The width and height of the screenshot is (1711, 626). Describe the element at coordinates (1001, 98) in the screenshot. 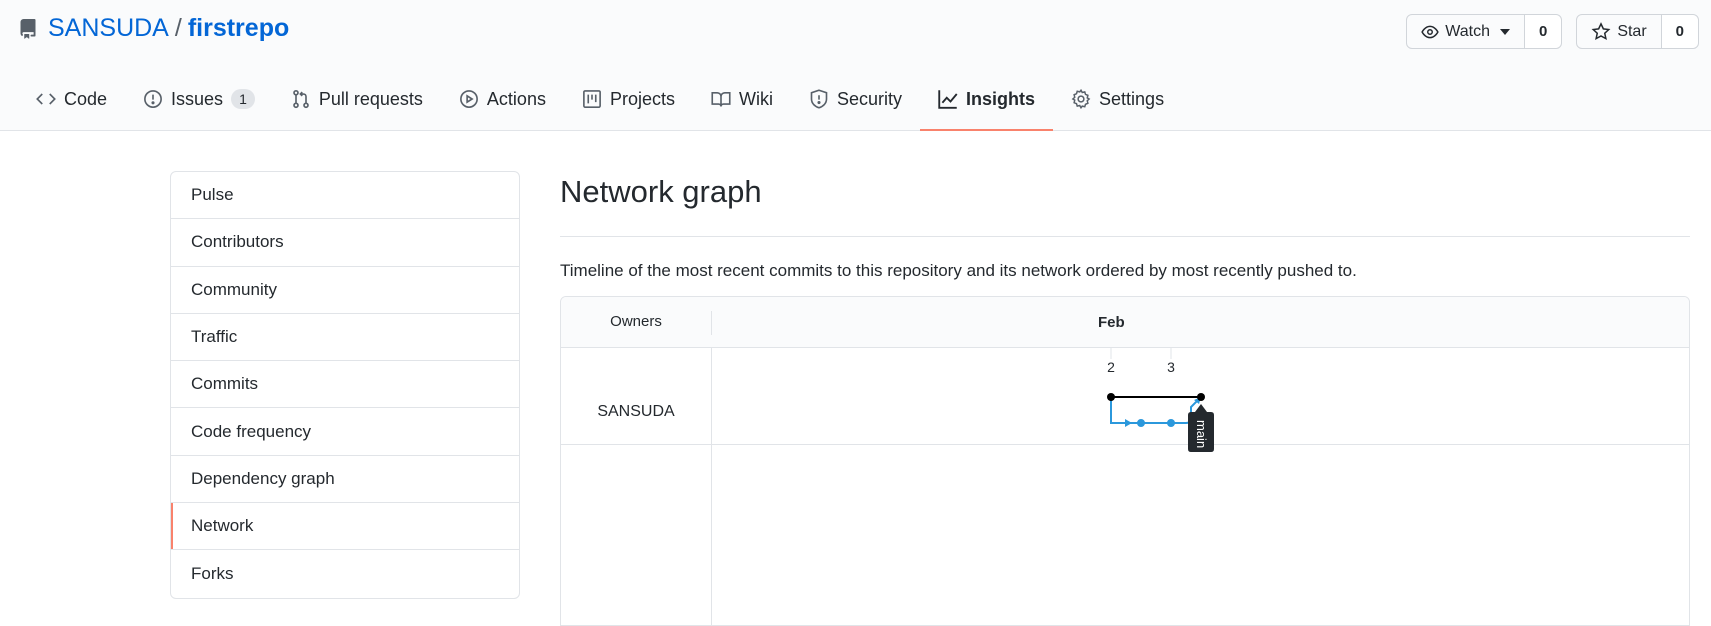

I see `tab-label: Insights` at that location.